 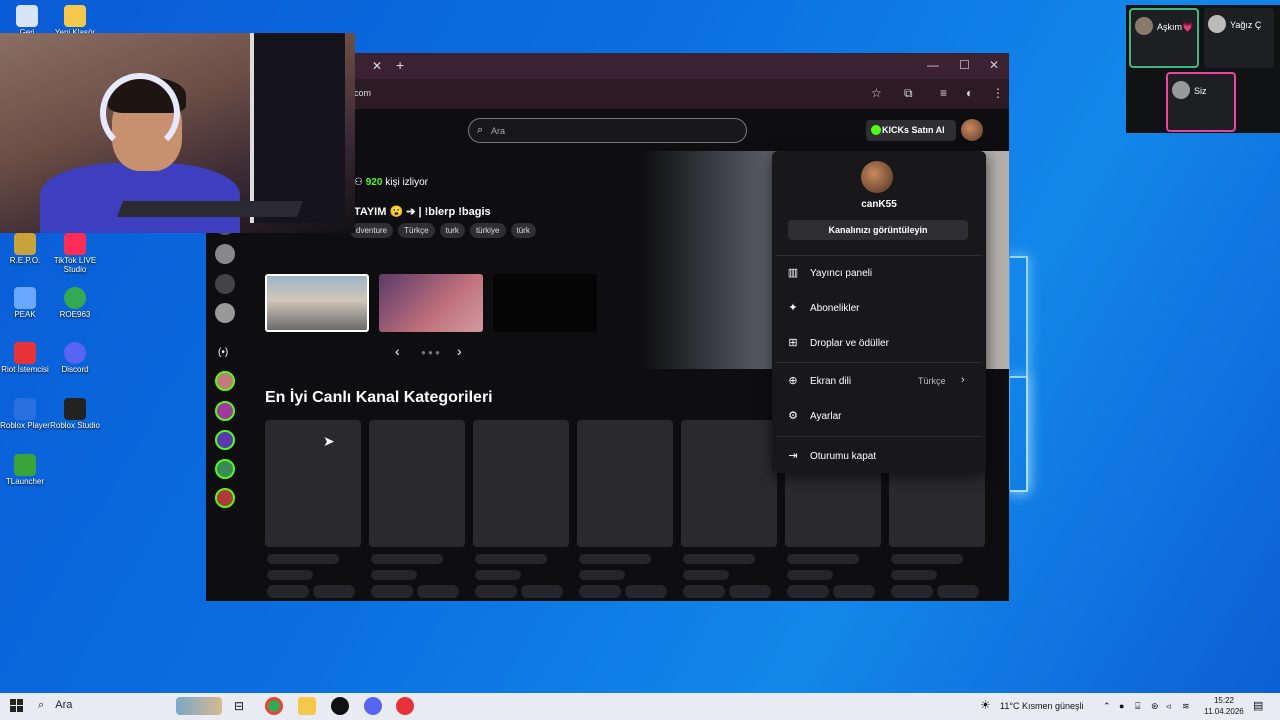 What do you see at coordinates (1121, 706) in the screenshot?
I see `microphone-icon: ●` at bounding box center [1121, 706].